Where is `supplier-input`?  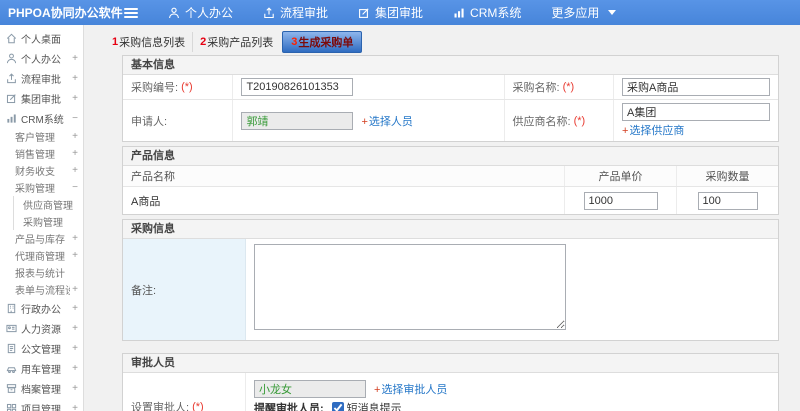
supplier-input is located at coordinates (696, 112).